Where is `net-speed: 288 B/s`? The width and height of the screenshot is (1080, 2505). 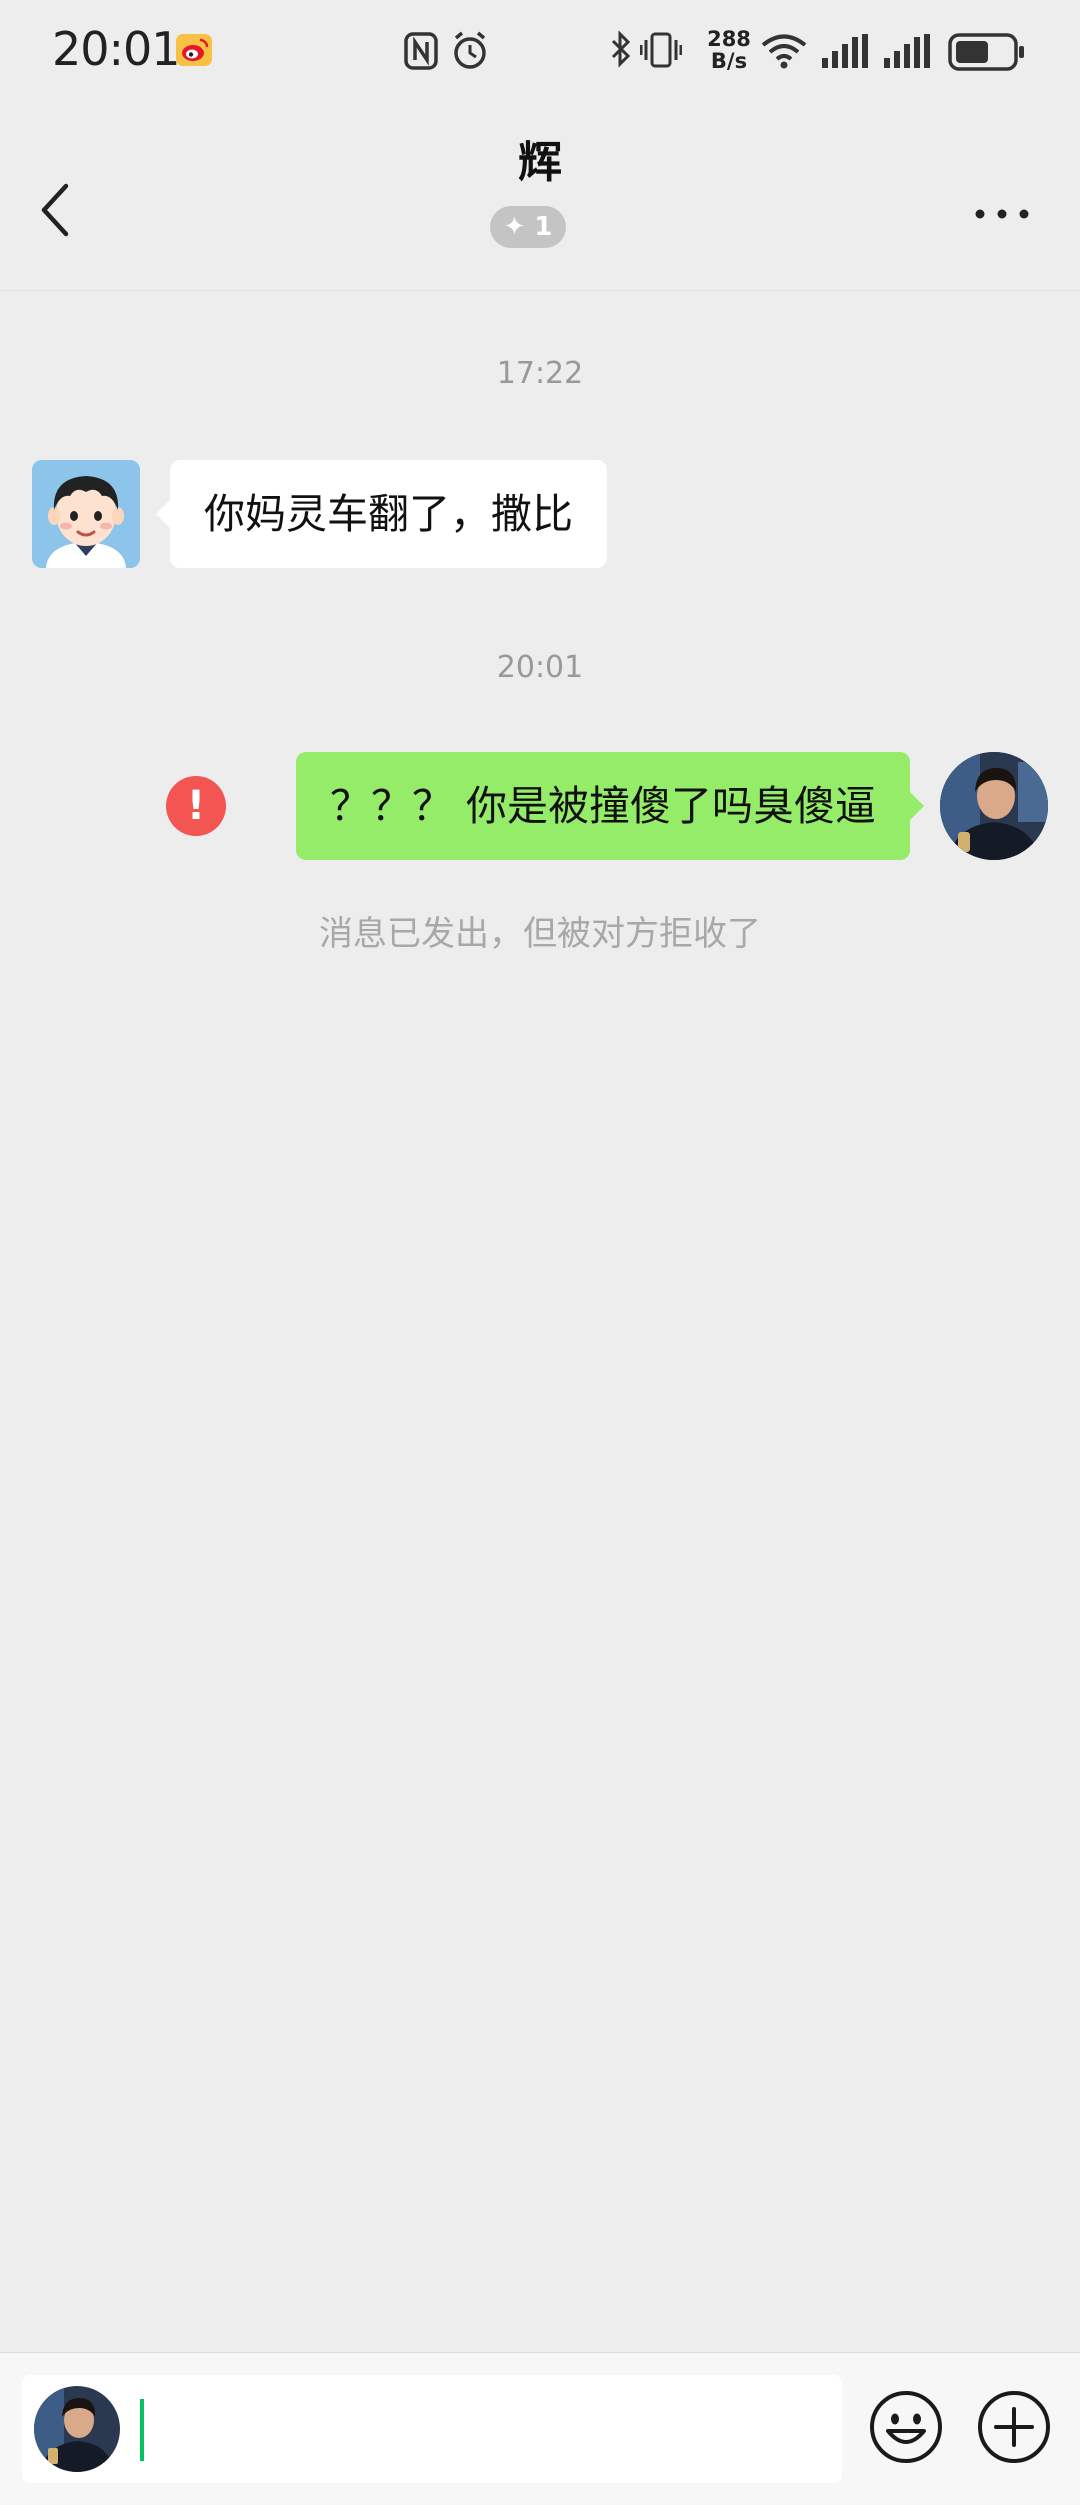
net-speed: 288 B/s is located at coordinates (729, 50).